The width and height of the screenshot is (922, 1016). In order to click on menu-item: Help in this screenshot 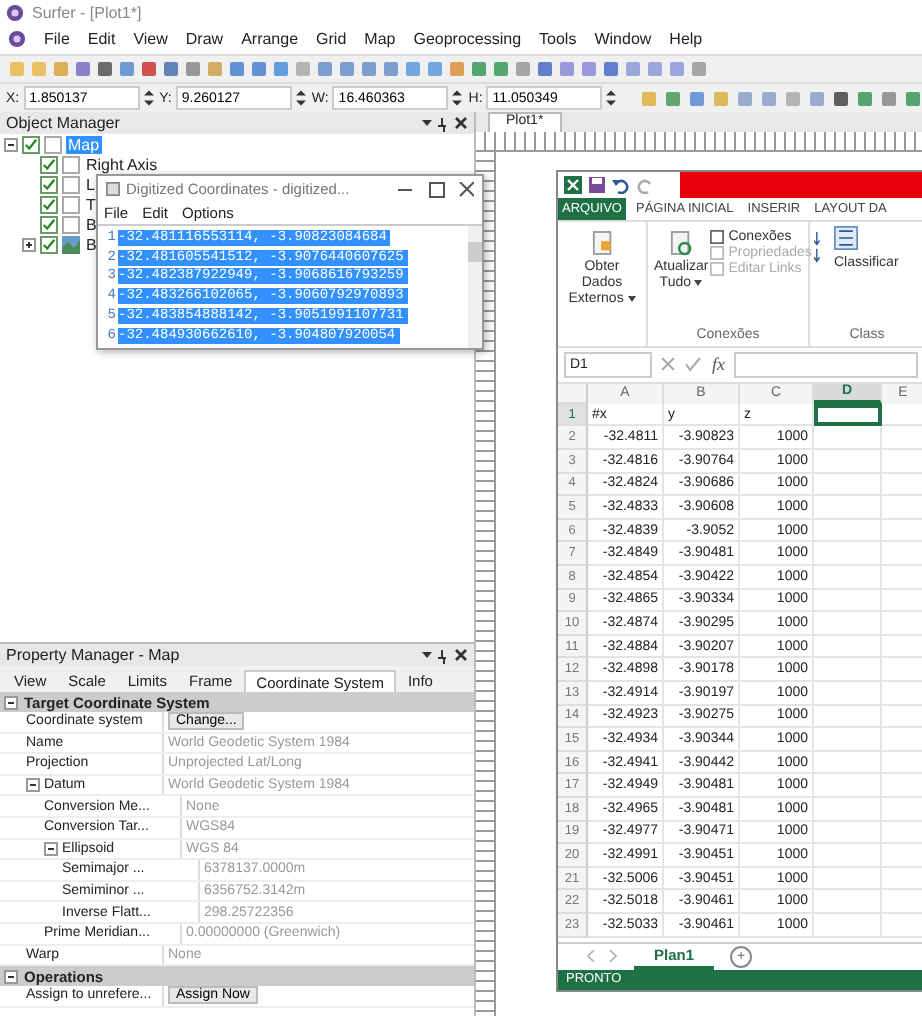, I will do `click(686, 39)`.